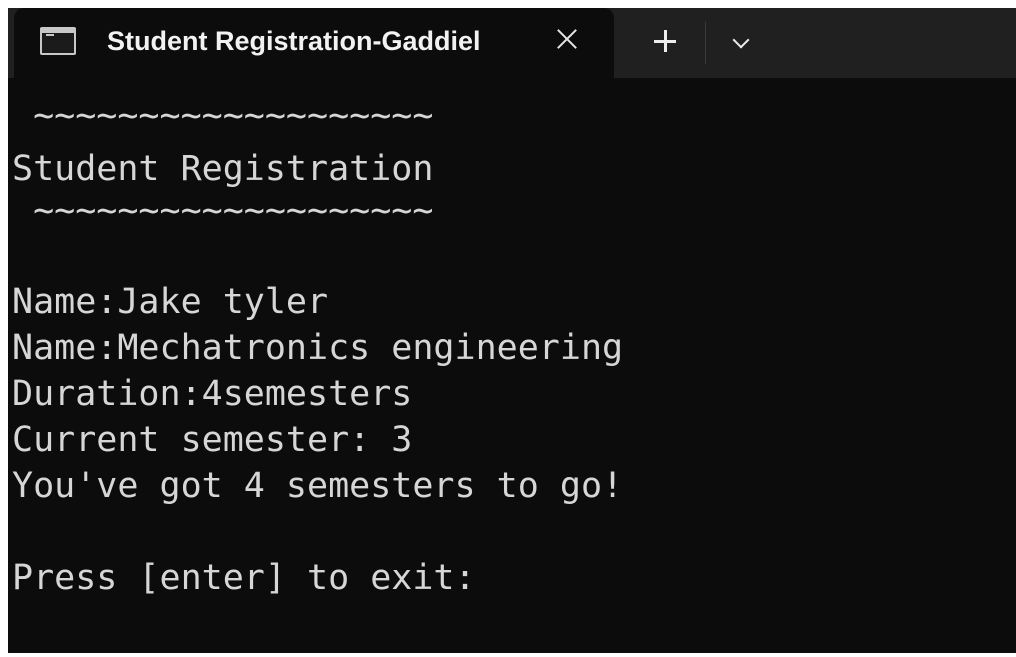 This screenshot has height=657, width=1016. Describe the element at coordinates (567, 39) in the screenshot. I see `close-icon` at that location.